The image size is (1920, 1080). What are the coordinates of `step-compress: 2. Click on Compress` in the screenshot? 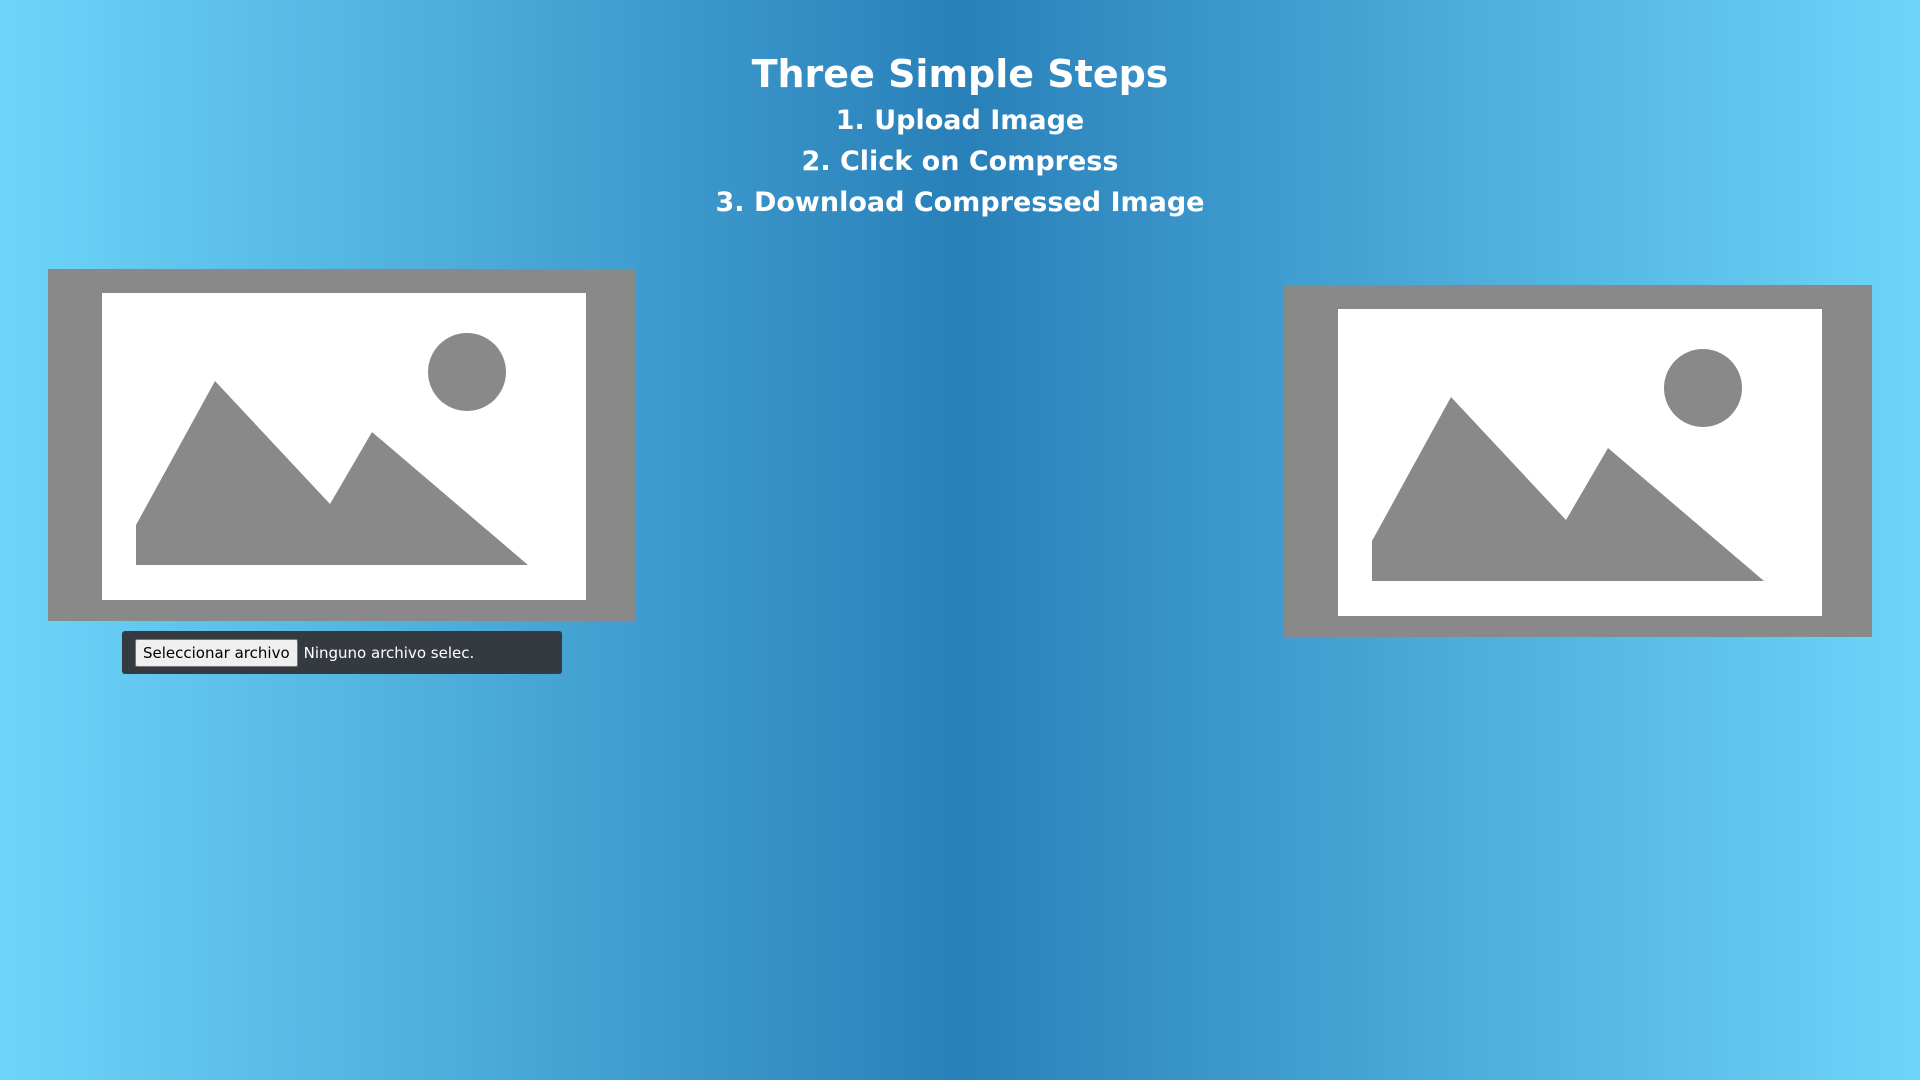 It's located at (960, 161).